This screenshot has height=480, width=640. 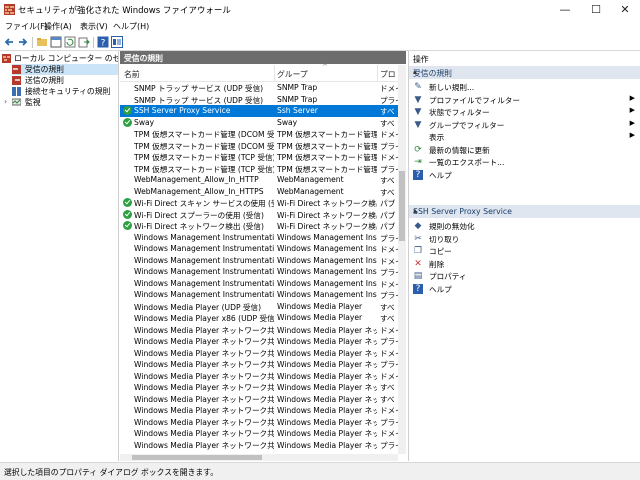 I want to click on action-refresh: ⟳ 最新の情報に更新, so click(x=524, y=150).